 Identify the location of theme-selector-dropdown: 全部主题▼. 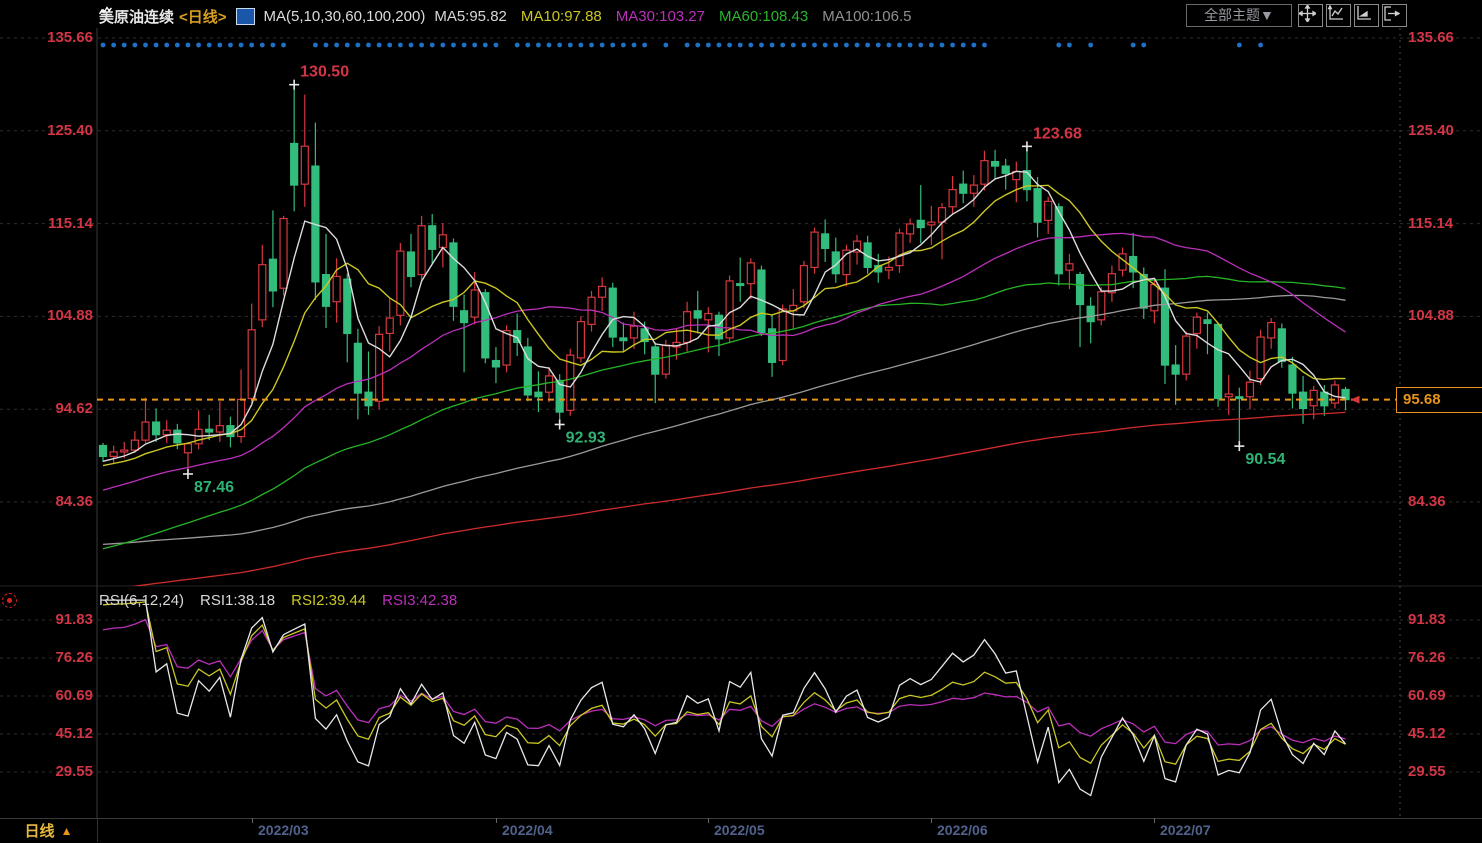
(1239, 15).